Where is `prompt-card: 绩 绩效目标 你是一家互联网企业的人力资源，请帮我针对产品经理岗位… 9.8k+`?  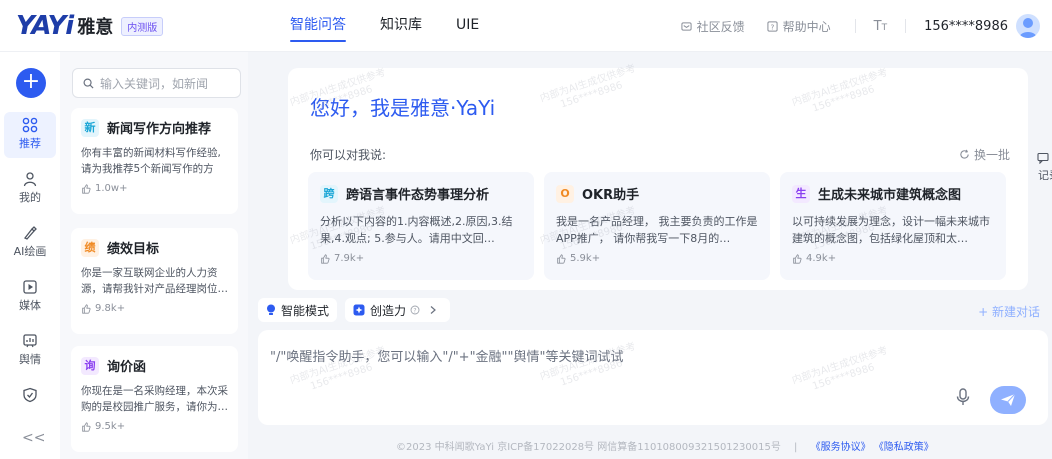
prompt-card: 绩 绩效目标 你是一家互联网企业的人力资源，请帮我针对产品经理岗位… 9.8k+ is located at coordinates (154, 281).